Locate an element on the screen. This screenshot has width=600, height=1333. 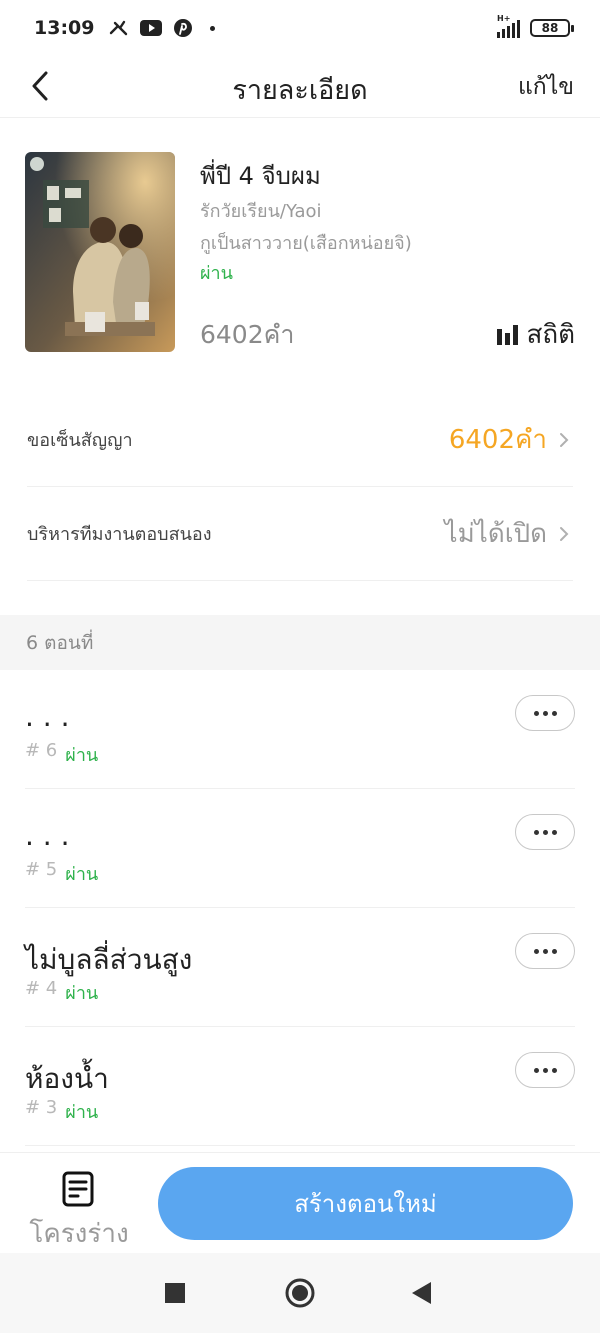
chapter-item: . . . # 5 ผ่าน is located at coordinates (300, 848).